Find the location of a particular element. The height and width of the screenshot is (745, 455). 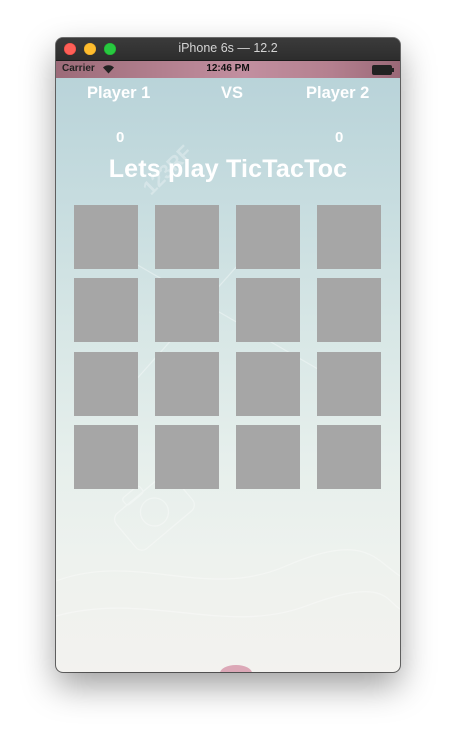

player2-score: 0 is located at coordinates (339, 137).